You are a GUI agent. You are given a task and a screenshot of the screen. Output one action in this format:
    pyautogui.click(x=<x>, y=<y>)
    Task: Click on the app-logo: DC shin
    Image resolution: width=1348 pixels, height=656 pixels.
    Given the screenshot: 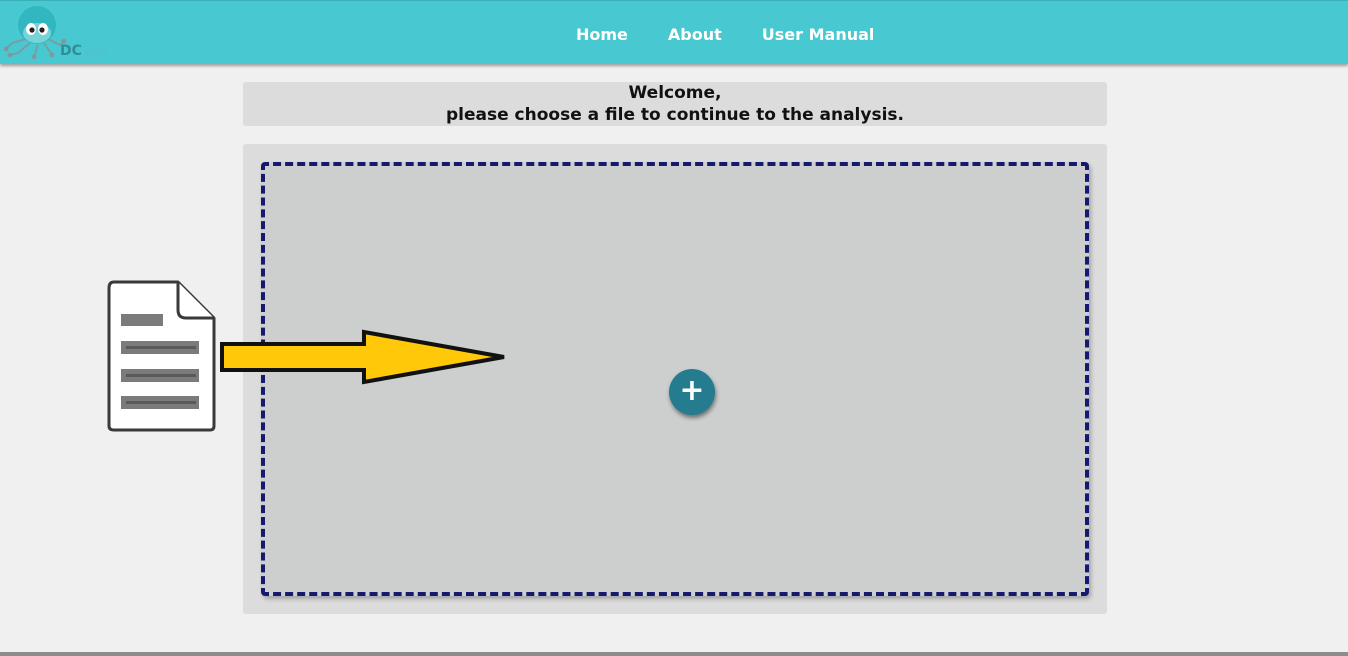 What is the action you would take?
    pyautogui.click(x=61, y=32)
    